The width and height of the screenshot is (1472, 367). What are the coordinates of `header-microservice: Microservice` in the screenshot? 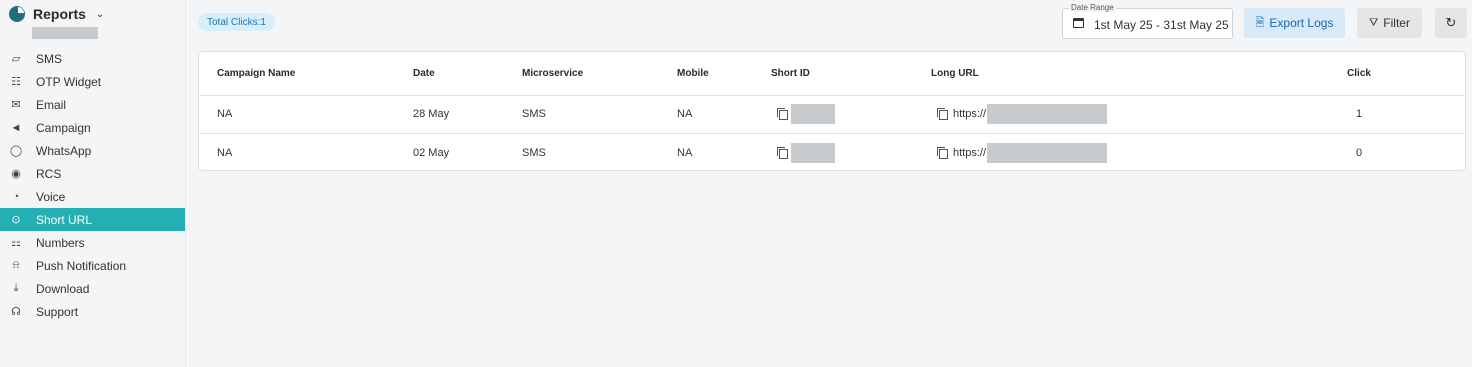 It's located at (552, 73).